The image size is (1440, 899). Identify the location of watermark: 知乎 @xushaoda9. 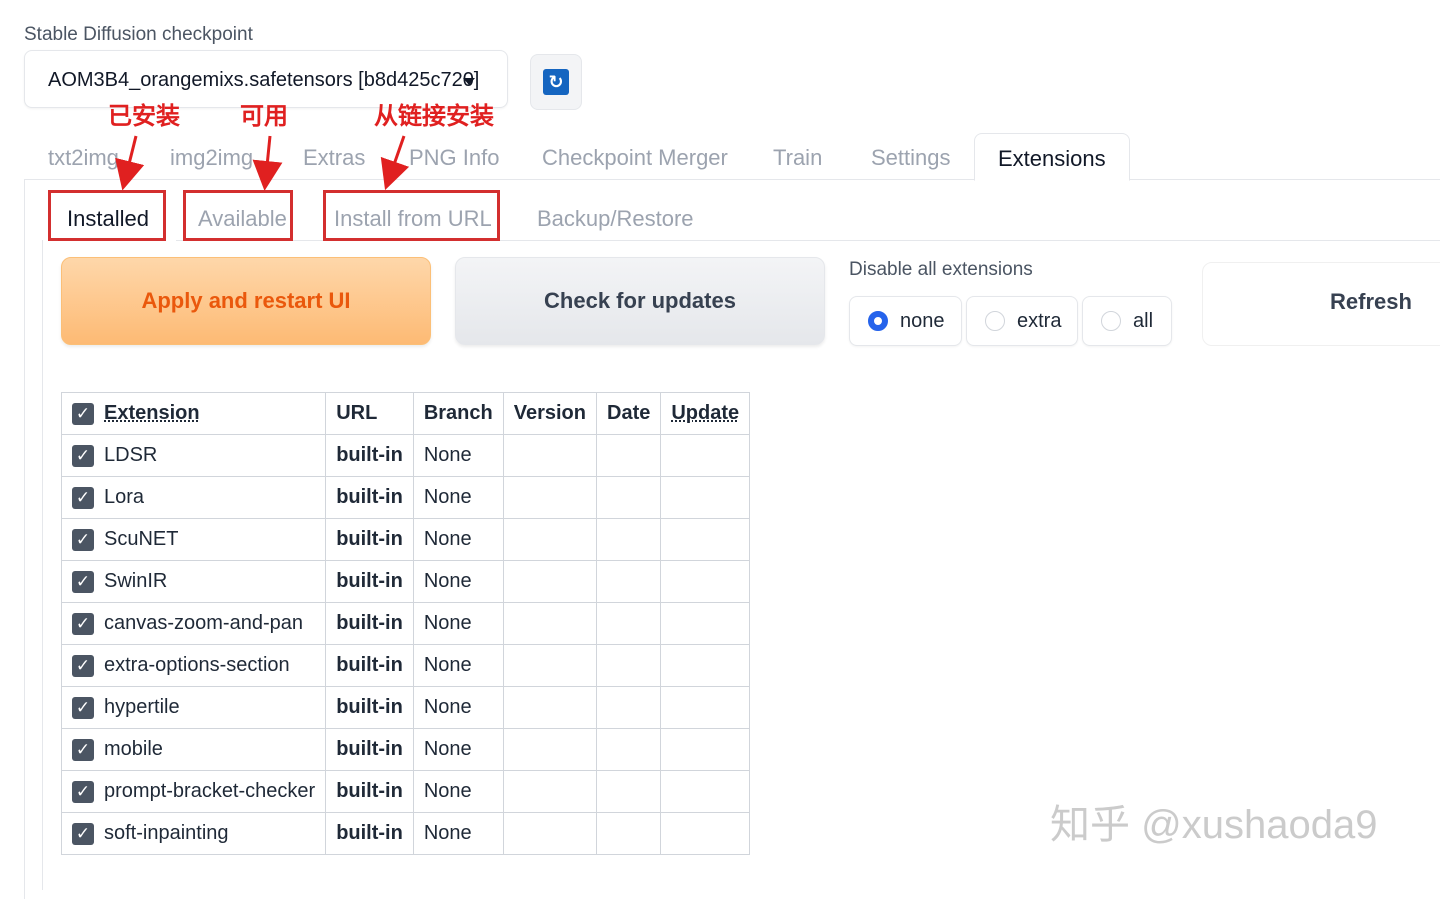
(1214, 825).